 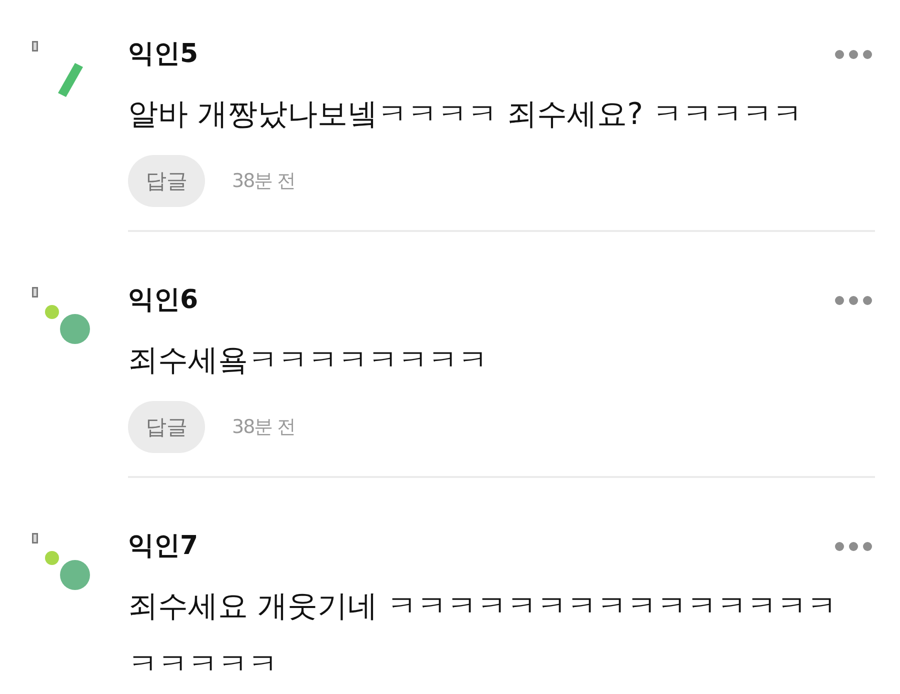 I want to click on author-name: 익인5, so click(x=163, y=54).